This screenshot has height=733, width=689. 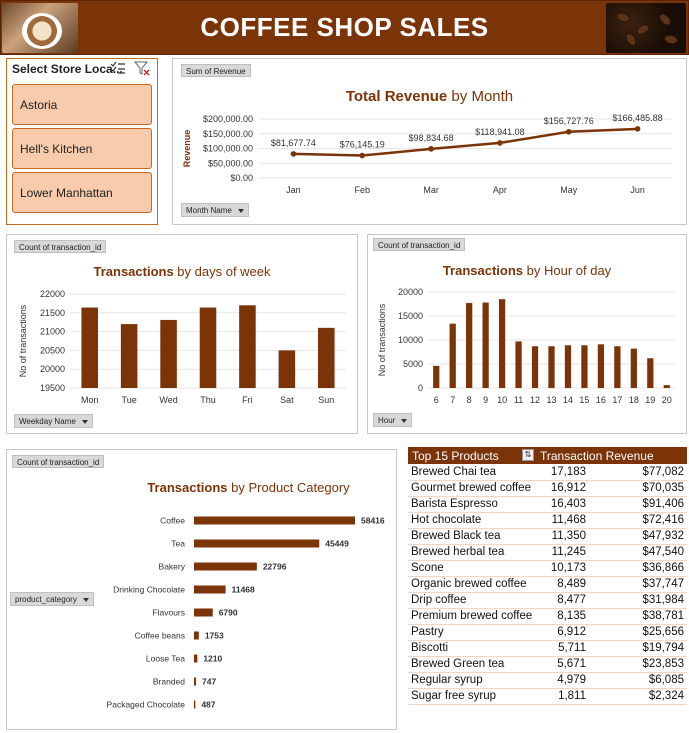 What do you see at coordinates (499, 132) in the screenshot?
I see `data-label: $118,941.08` at bounding box center [499, 132].